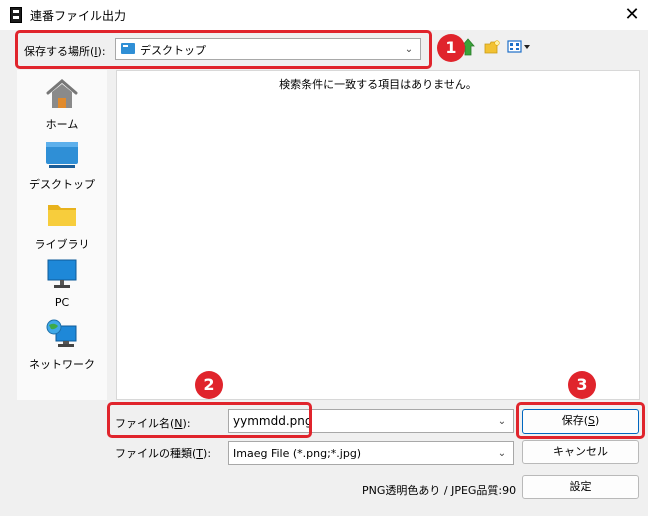  What do you see at coordinates (61, 333) in the screenshot?
I see `network-icon` at bounding box center [61, 333].